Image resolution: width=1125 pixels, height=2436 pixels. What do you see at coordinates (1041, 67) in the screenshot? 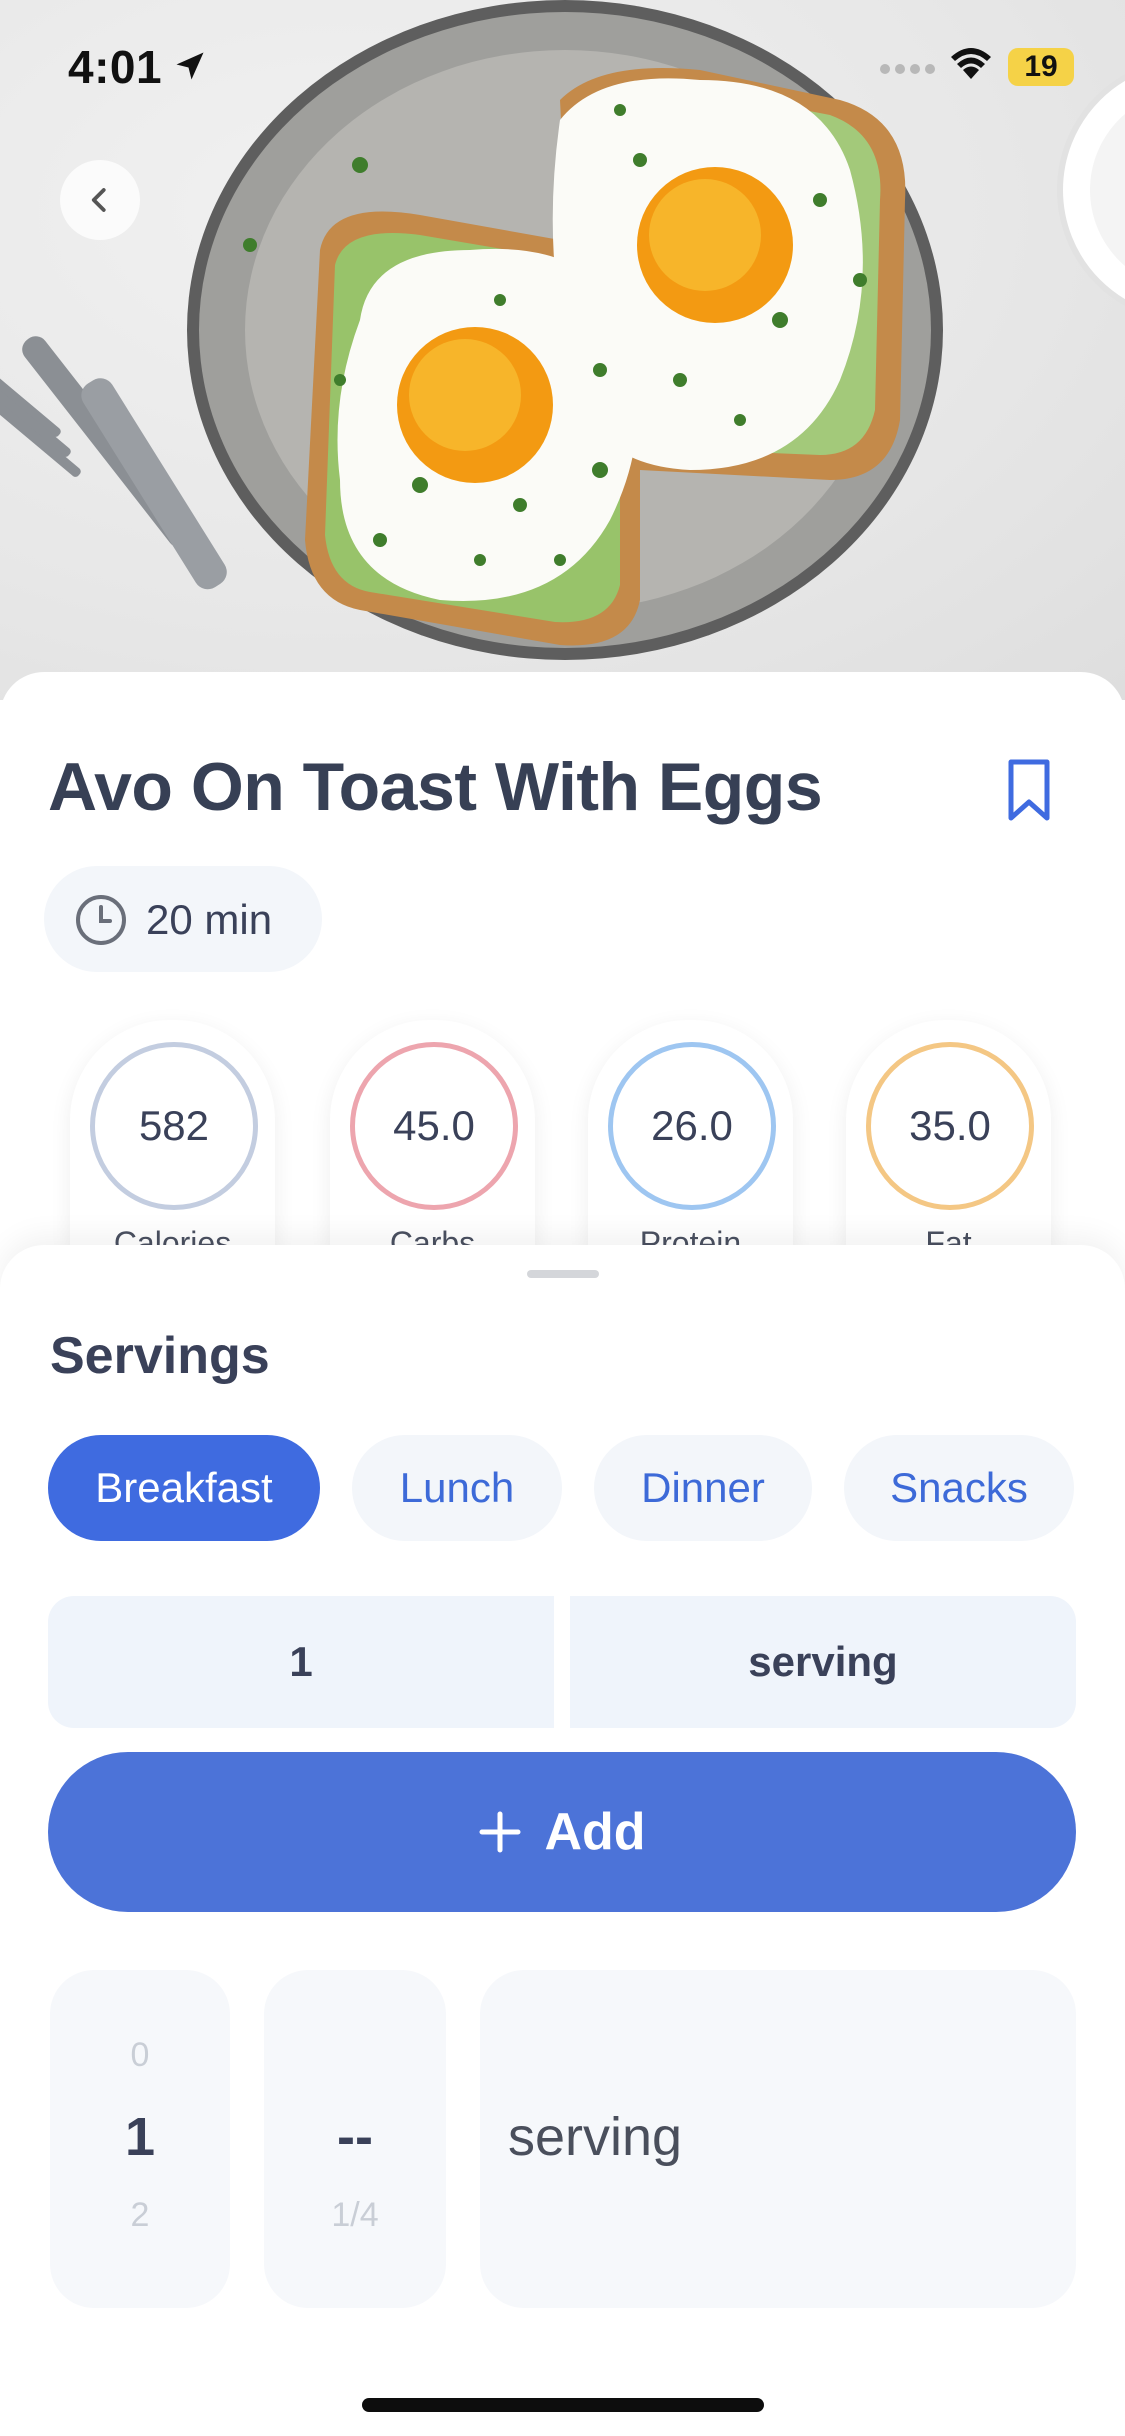
I see `battery-indicator: 19` at bounding box center [1041, 67].